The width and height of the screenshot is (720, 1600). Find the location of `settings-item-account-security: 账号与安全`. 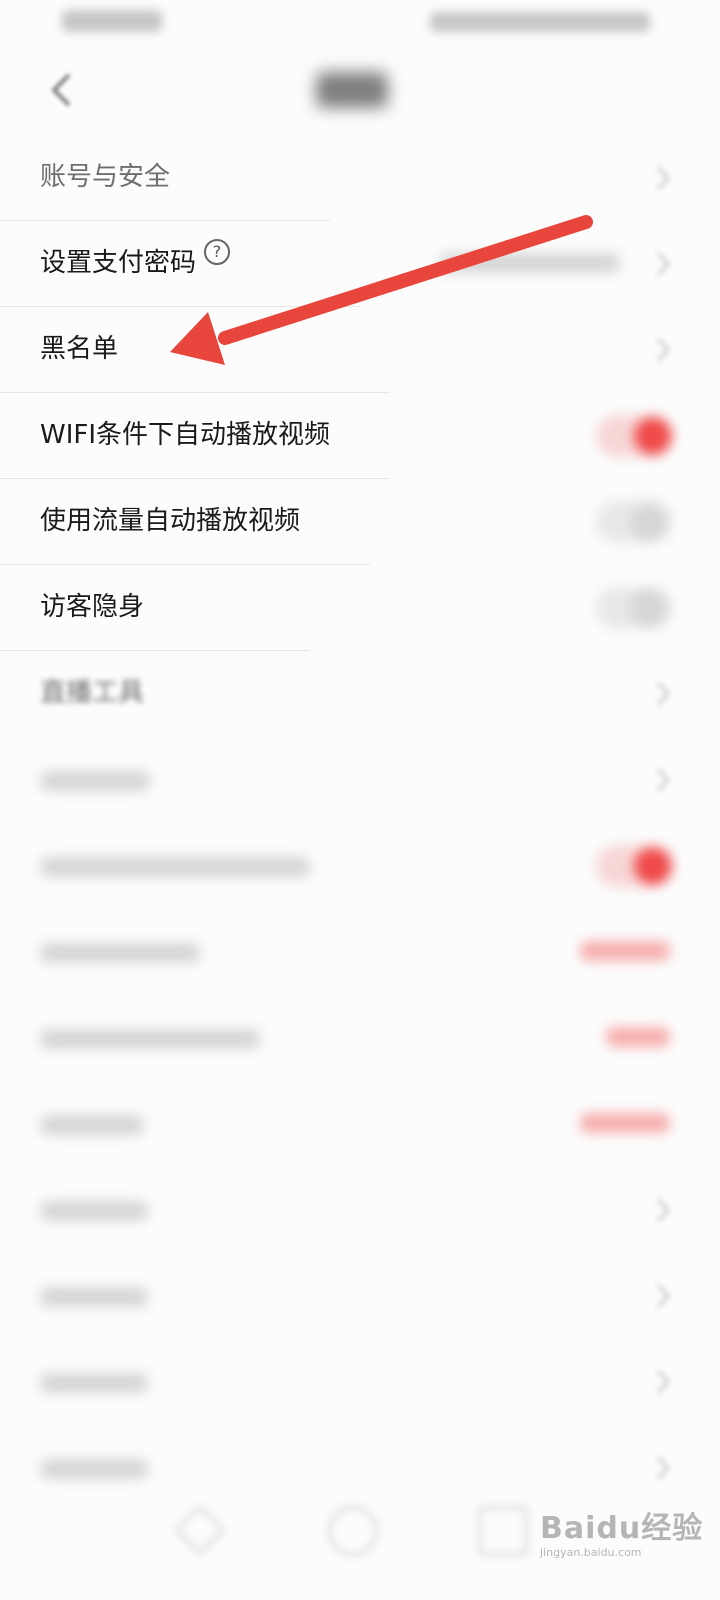

settings-item-account-security: 账号与安全 is located at coordinates (360, 178).